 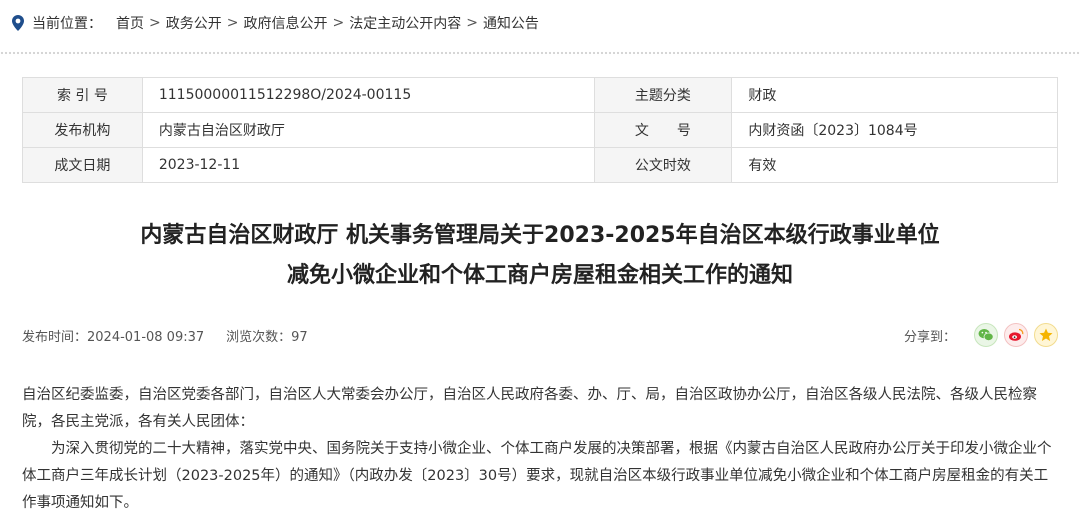 What do you see at coordinates (511, 23) in the screenshot?
I see `breadcrumb-notices: 通知公告` at bounding box center [511, 23].